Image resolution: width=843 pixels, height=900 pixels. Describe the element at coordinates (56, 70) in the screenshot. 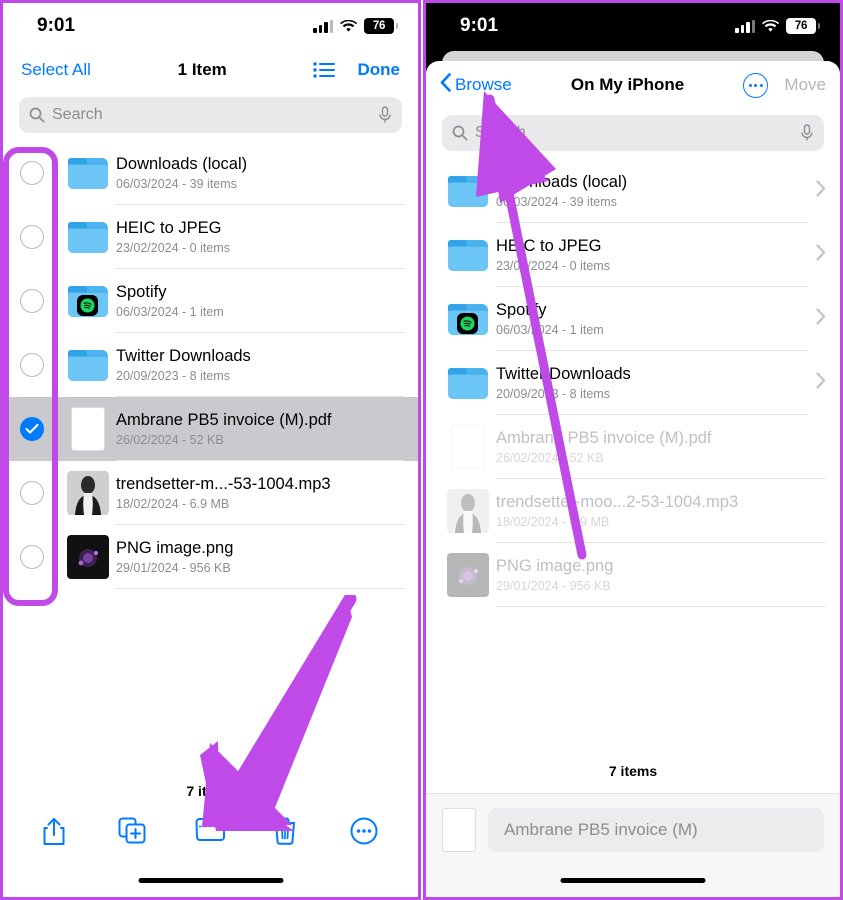

I see `select-all-button: Select All` at that location.